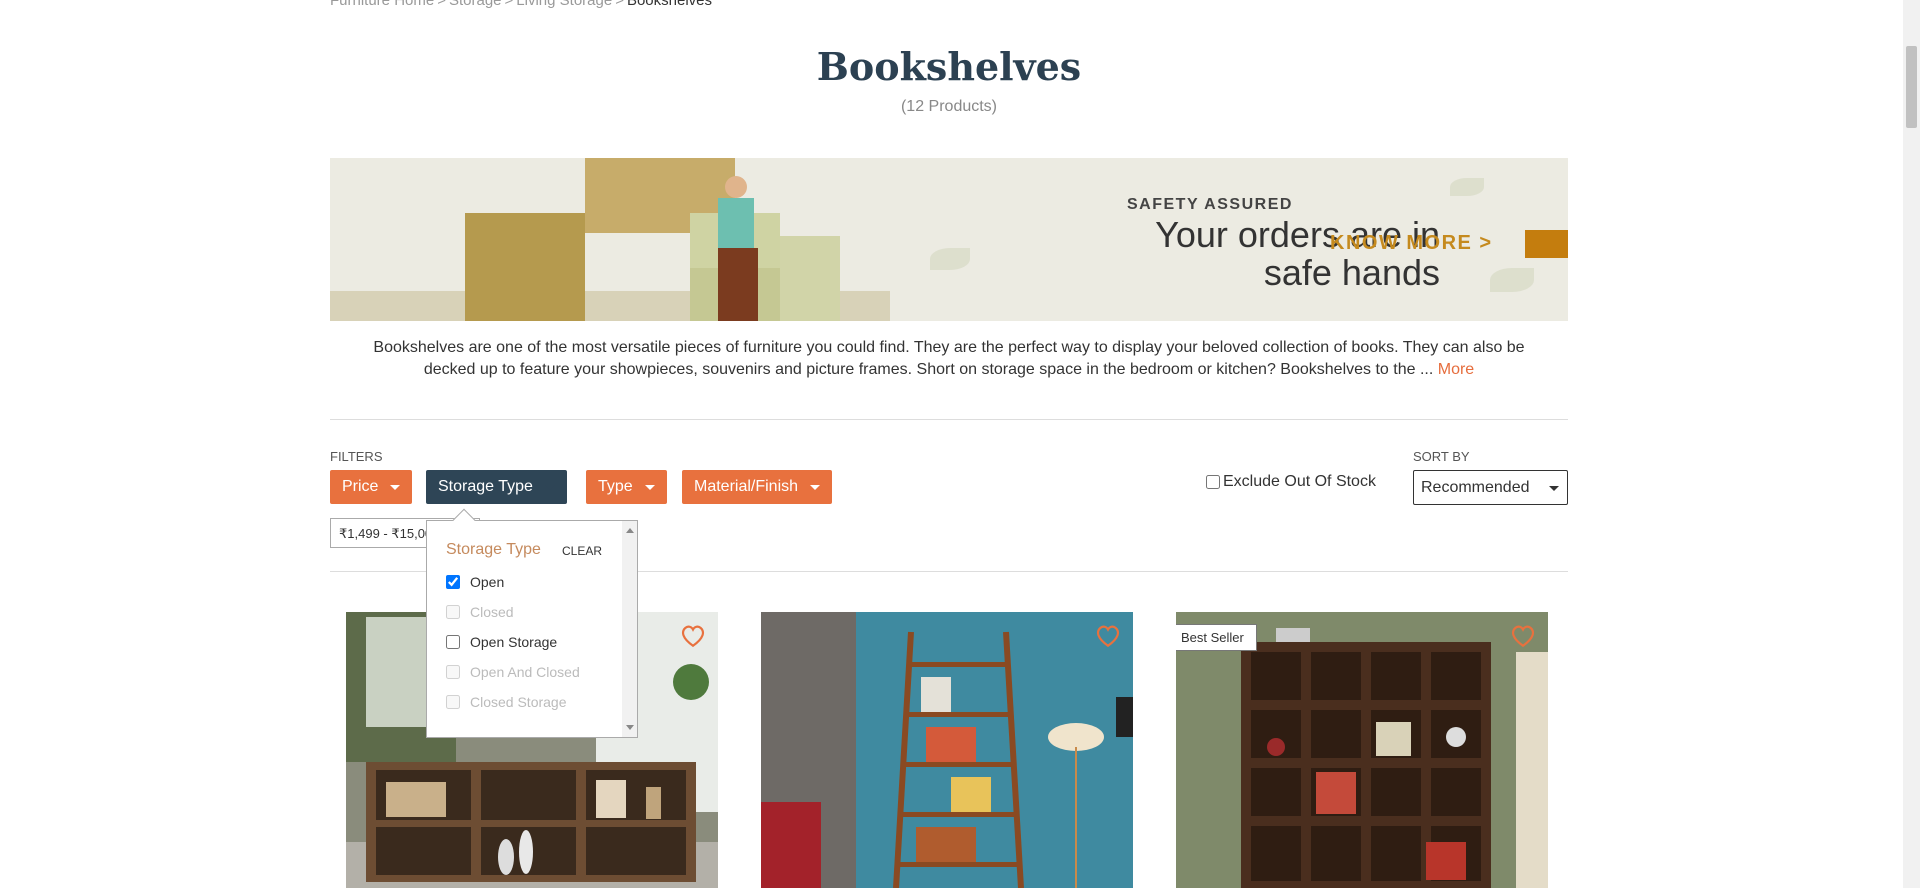 The width and height of the screenshot is (1920, 888). I want to click on storage-option-open: Open, so click(475, 582).